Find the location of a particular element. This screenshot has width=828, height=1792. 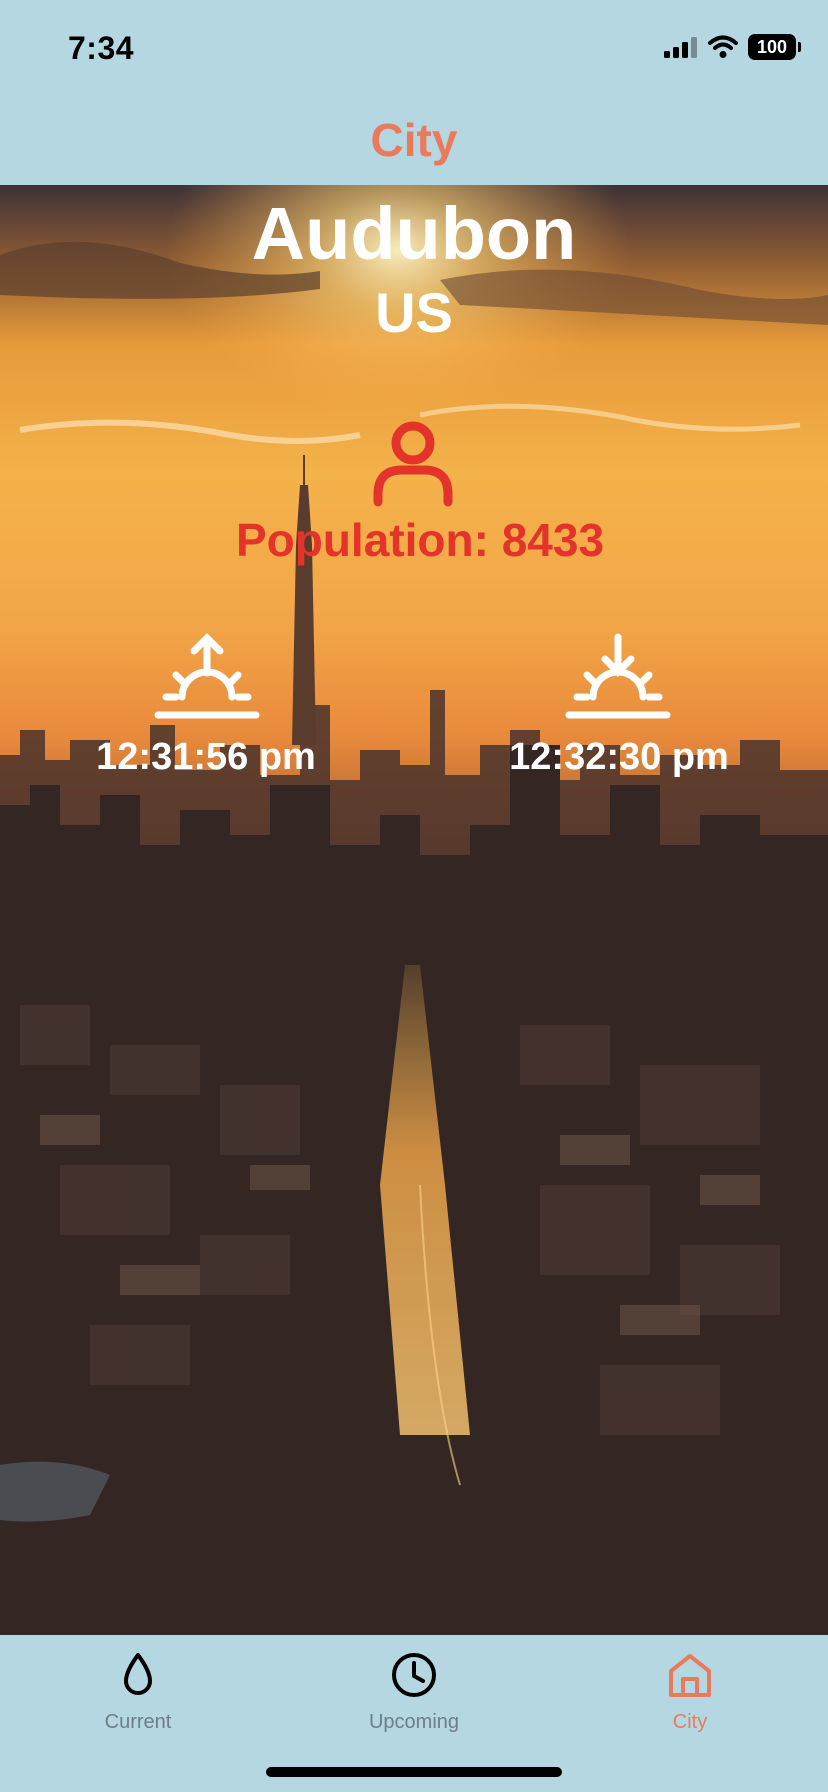

city-name: Audubon is located at coordinates (414, 233).